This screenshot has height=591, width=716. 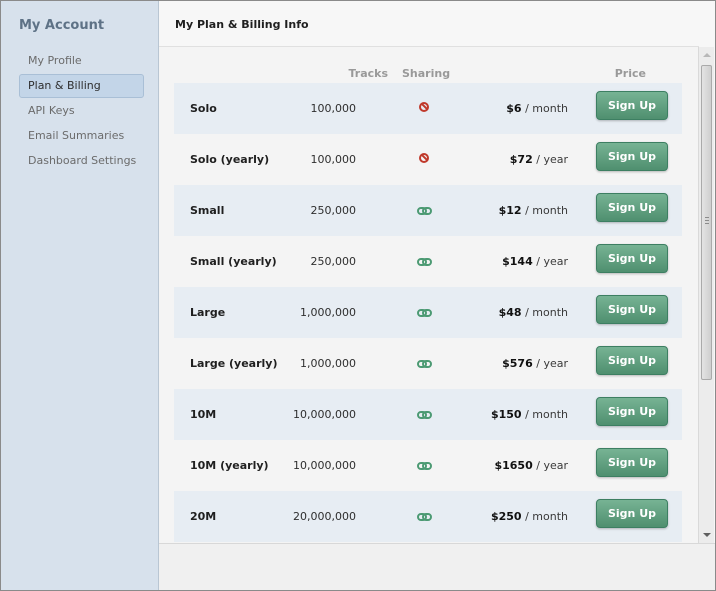 What do you see at coordinates (630, 73) in the screenshot?
I see `price-header: Price` at bounding box center [630, 73].